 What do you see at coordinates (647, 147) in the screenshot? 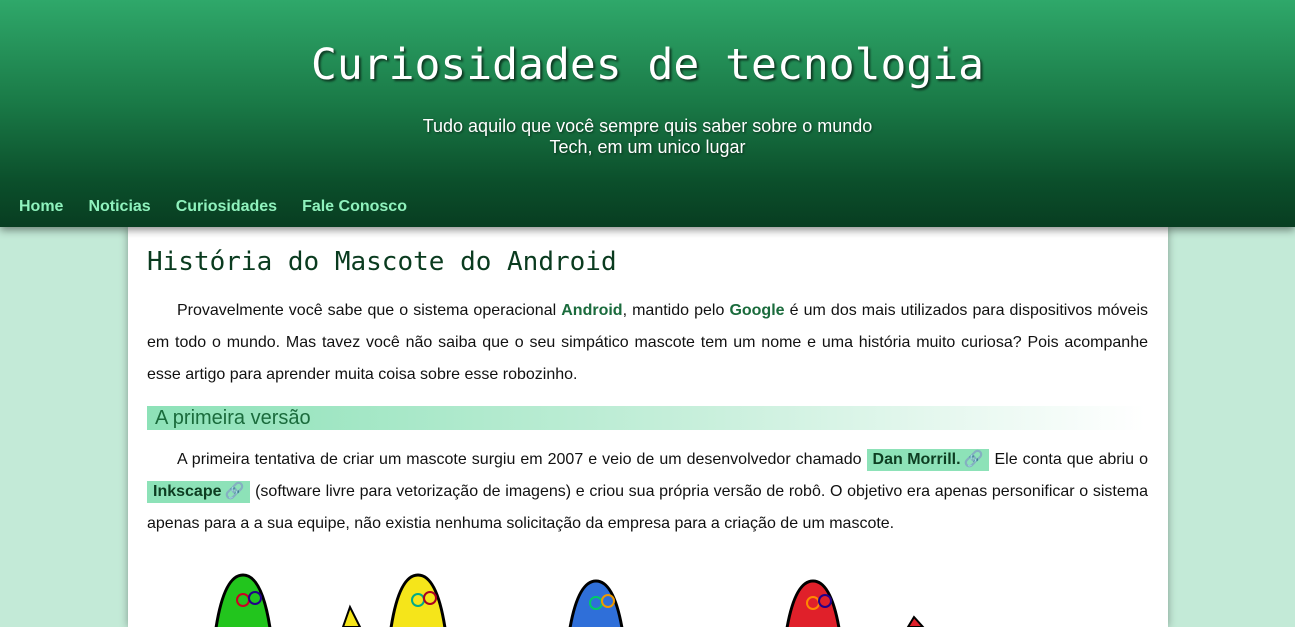
I see `subtitle-line-2: Tech, em um unico lugar` at bounding box center [647, 147].